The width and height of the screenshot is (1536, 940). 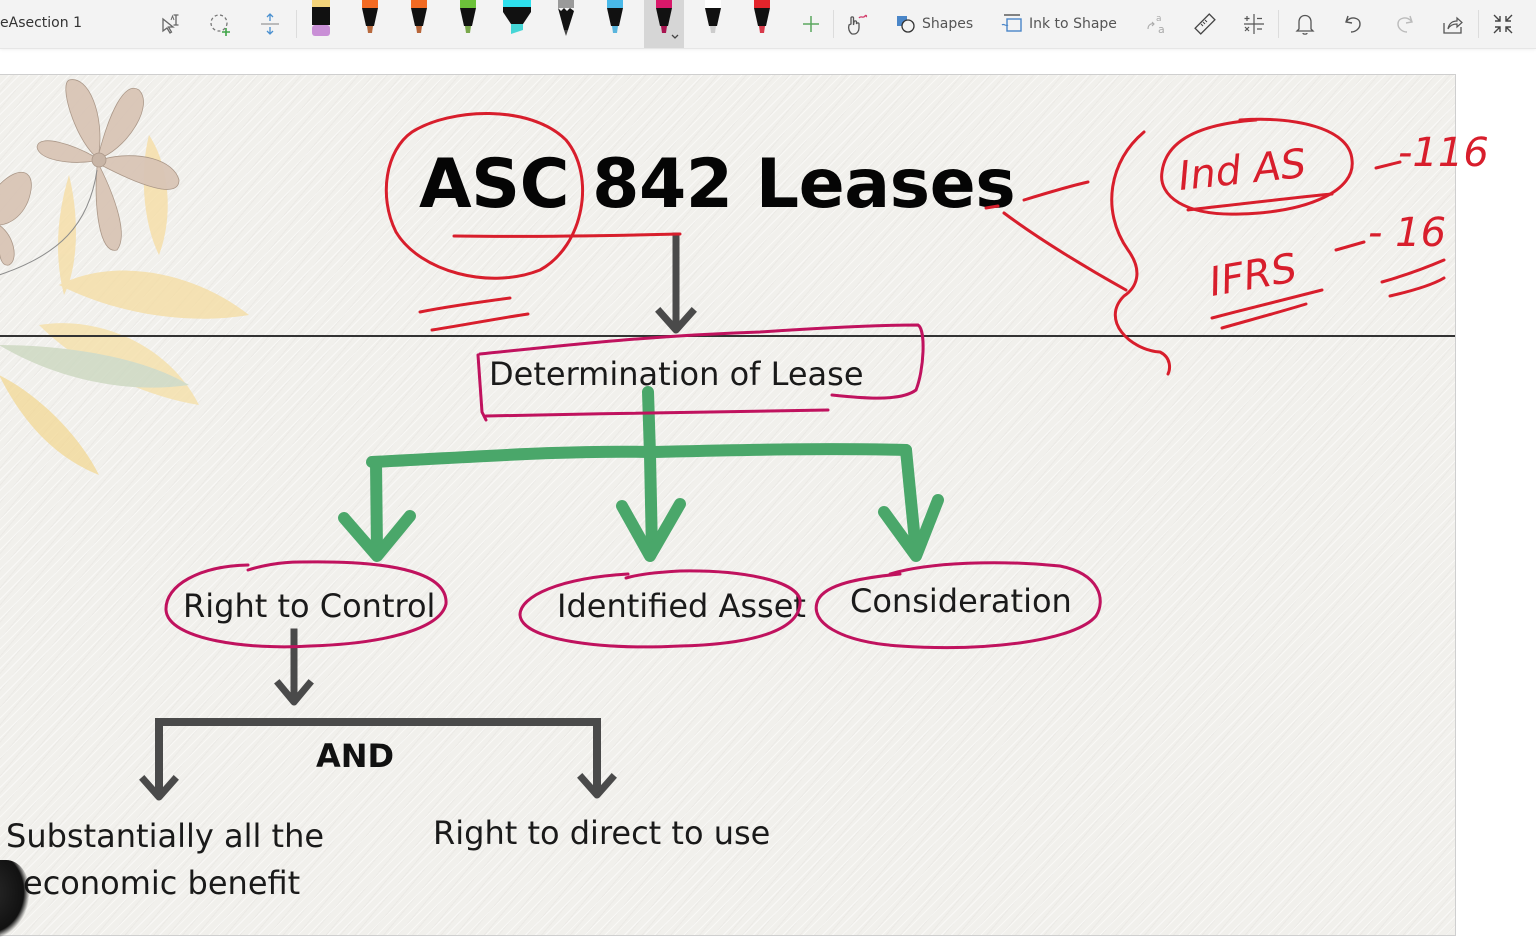 What do you see at coordinates (162, 883) in the screenshot?
I see `condition-economic-benefit-line2: economic benefit` at bounding box center [162, 883].